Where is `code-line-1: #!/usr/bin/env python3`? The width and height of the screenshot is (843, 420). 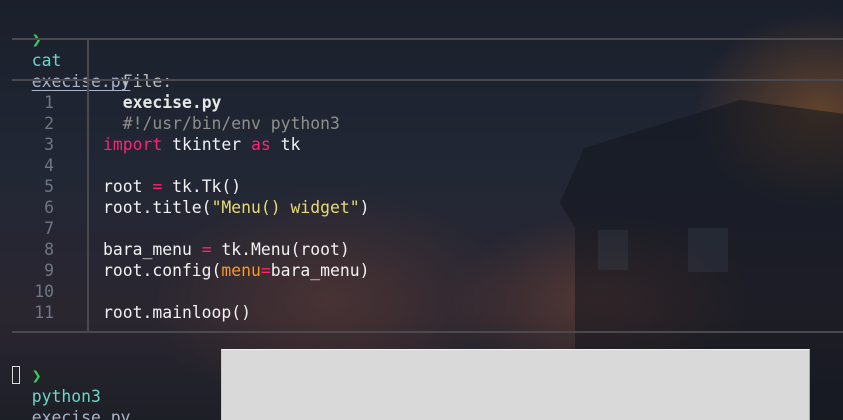
code-line-1: #!/usr/bin/env python3 is located at coordinates (221, 112).